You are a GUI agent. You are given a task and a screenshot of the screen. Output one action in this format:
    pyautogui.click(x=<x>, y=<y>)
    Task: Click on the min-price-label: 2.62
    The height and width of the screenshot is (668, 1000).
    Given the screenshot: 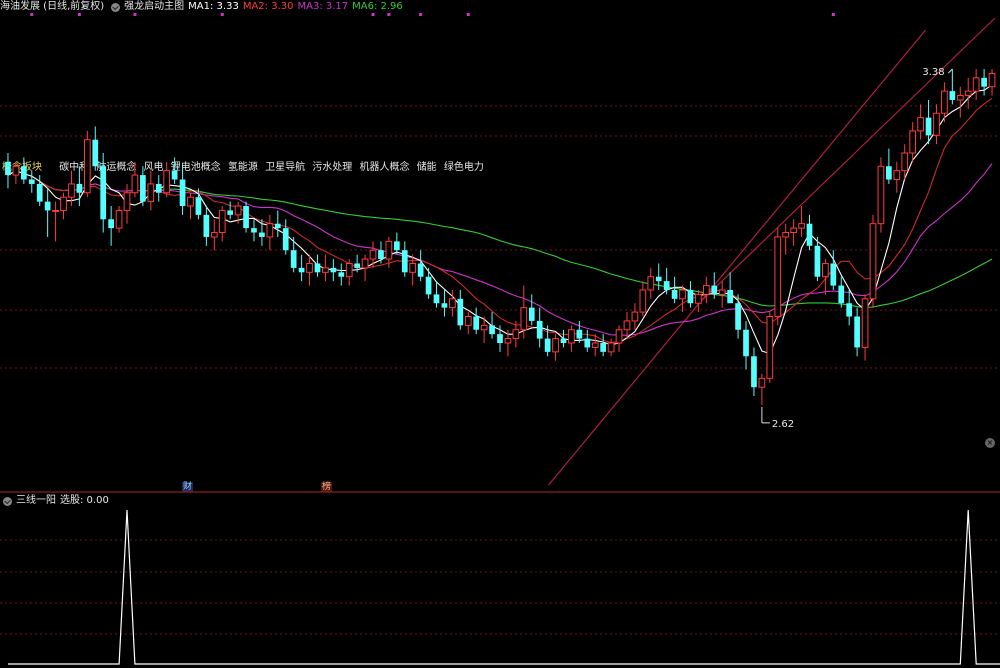 What is the action you would take?
    pyautogui.click(x=783, y=424)
    